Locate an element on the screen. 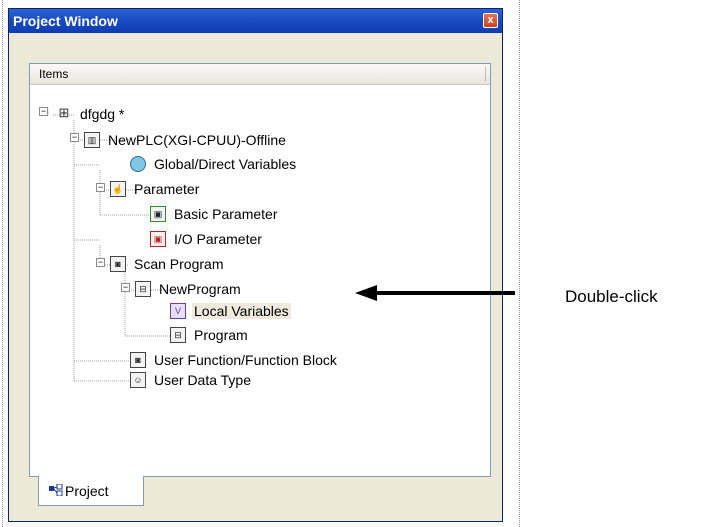 The height and width of the screenshot is (527, 702). collapse-root-toggle: − is located at coordinates (43, 111).